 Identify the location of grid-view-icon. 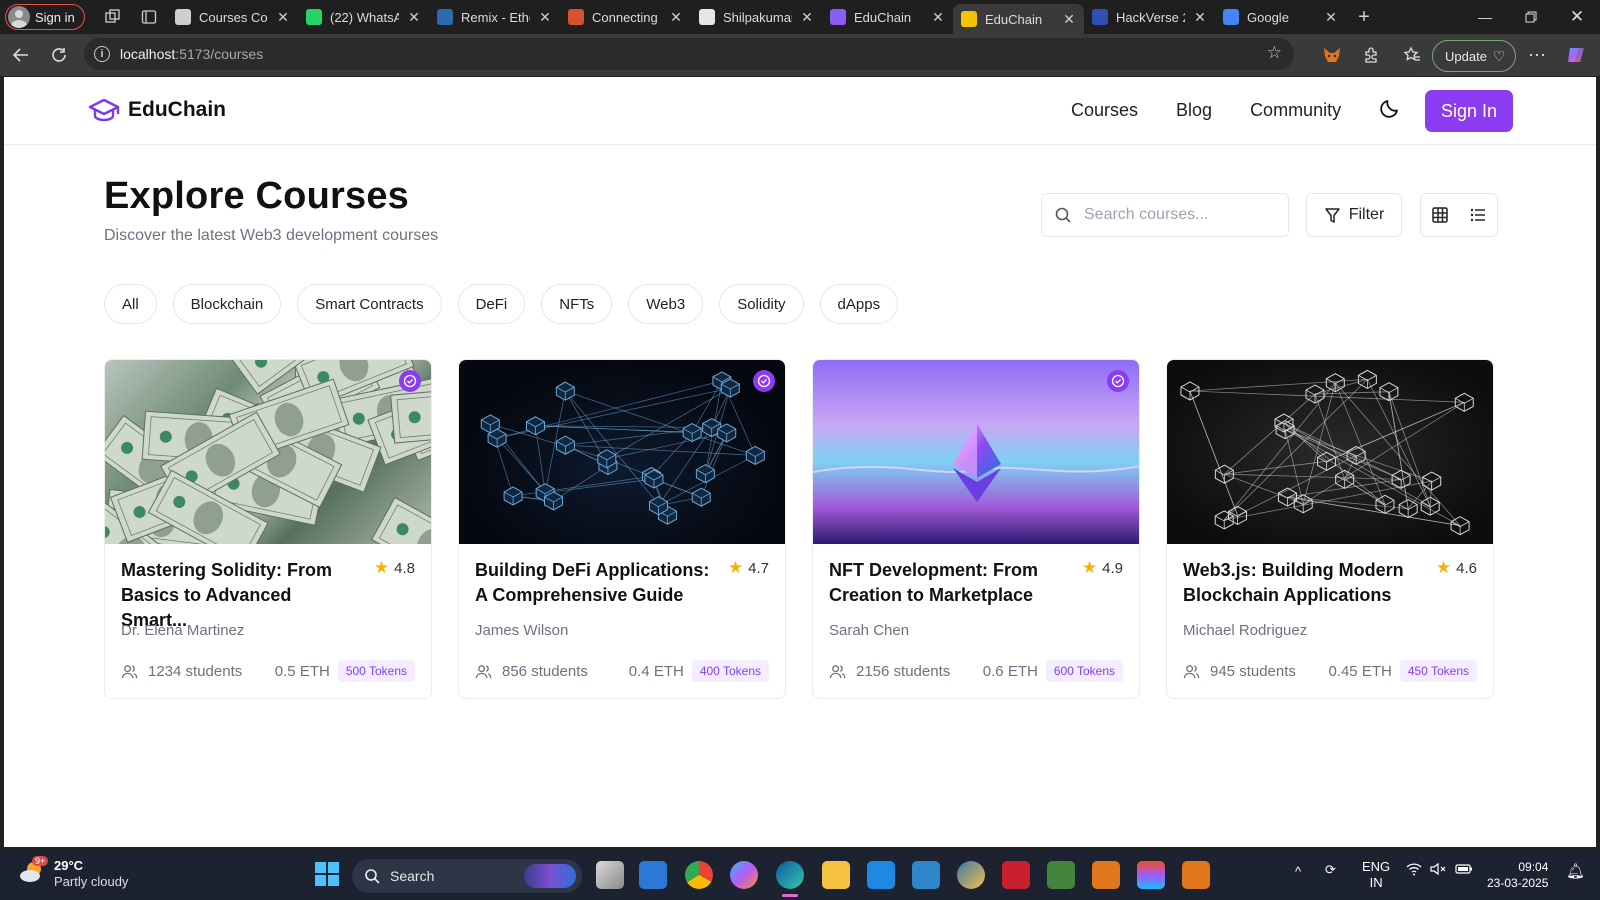
(1440, 215).